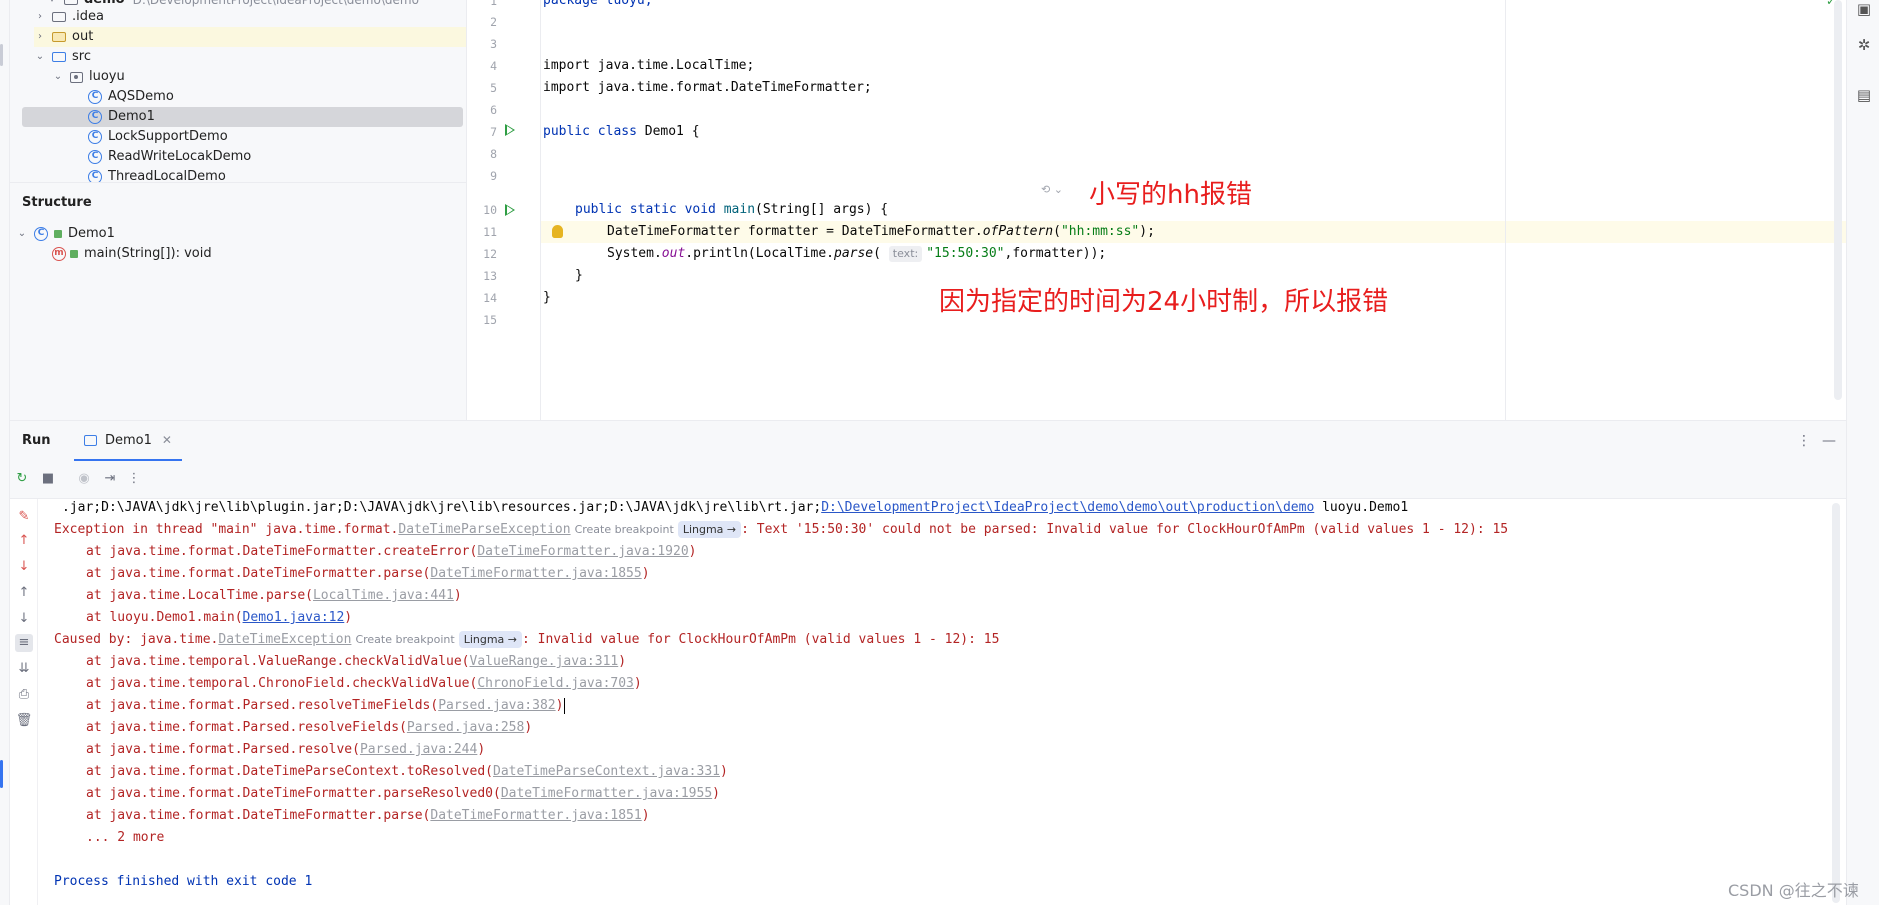 This screenshot has height=905, width=1879. I want to click on tree-item-threadlocaldemo: C ThreadLocalDemo, so click(157, 174).